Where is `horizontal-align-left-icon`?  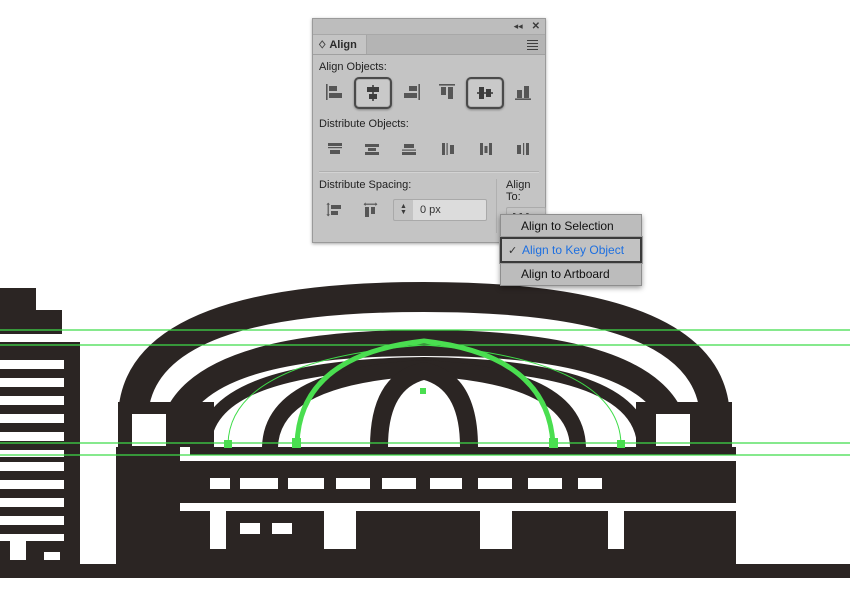
horizontal-align-left-icon is located at coordinates (334, 92).